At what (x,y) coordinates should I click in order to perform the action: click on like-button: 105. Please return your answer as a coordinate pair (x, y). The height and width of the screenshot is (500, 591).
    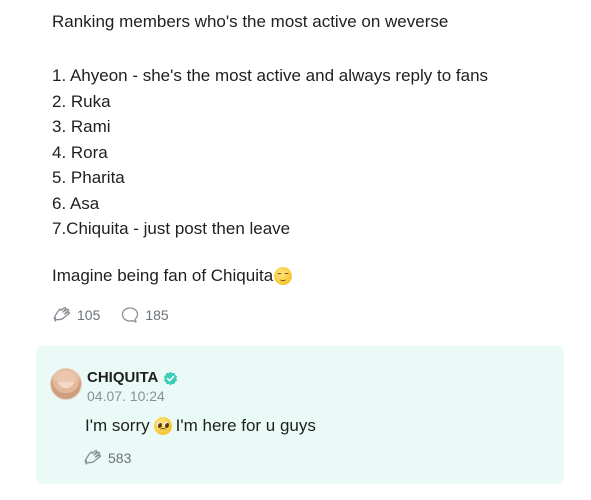
    Looking at the image, I should click on (76, 315).